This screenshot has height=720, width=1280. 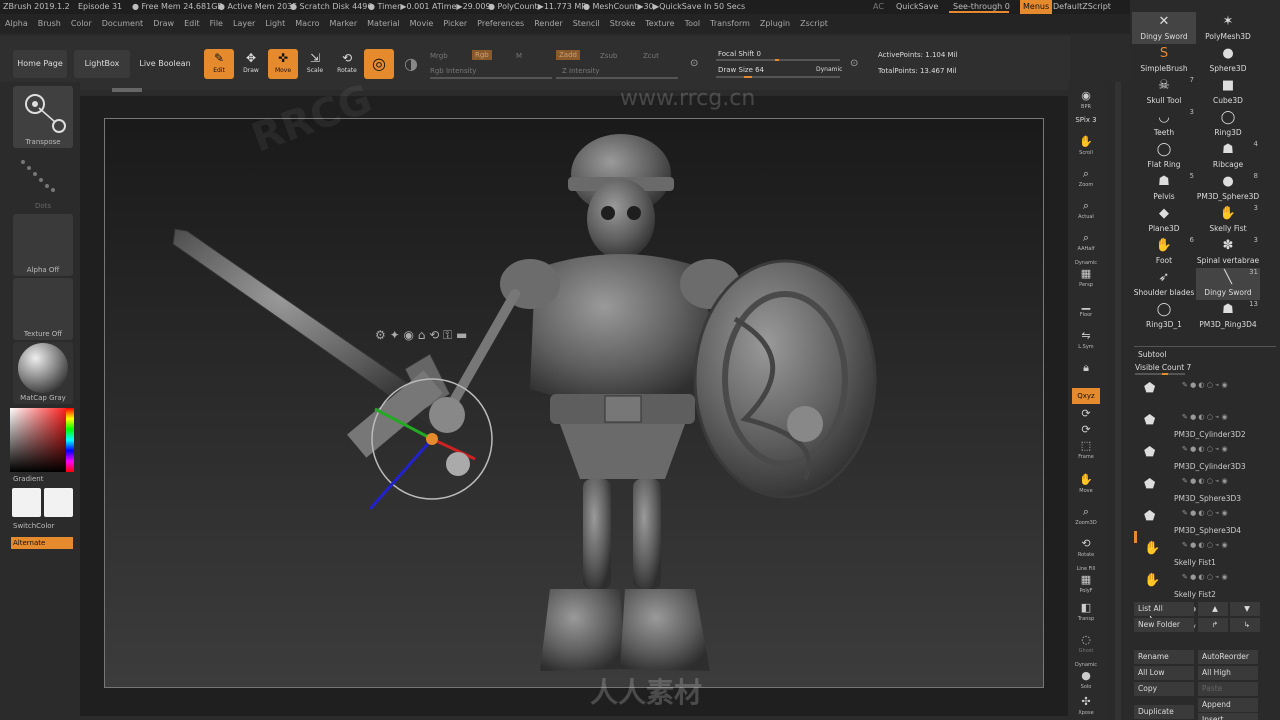 What do you see at coordinates (275, 24) in the screenshot?
I see `menu-light: Light` at bounding box center [275, 24].